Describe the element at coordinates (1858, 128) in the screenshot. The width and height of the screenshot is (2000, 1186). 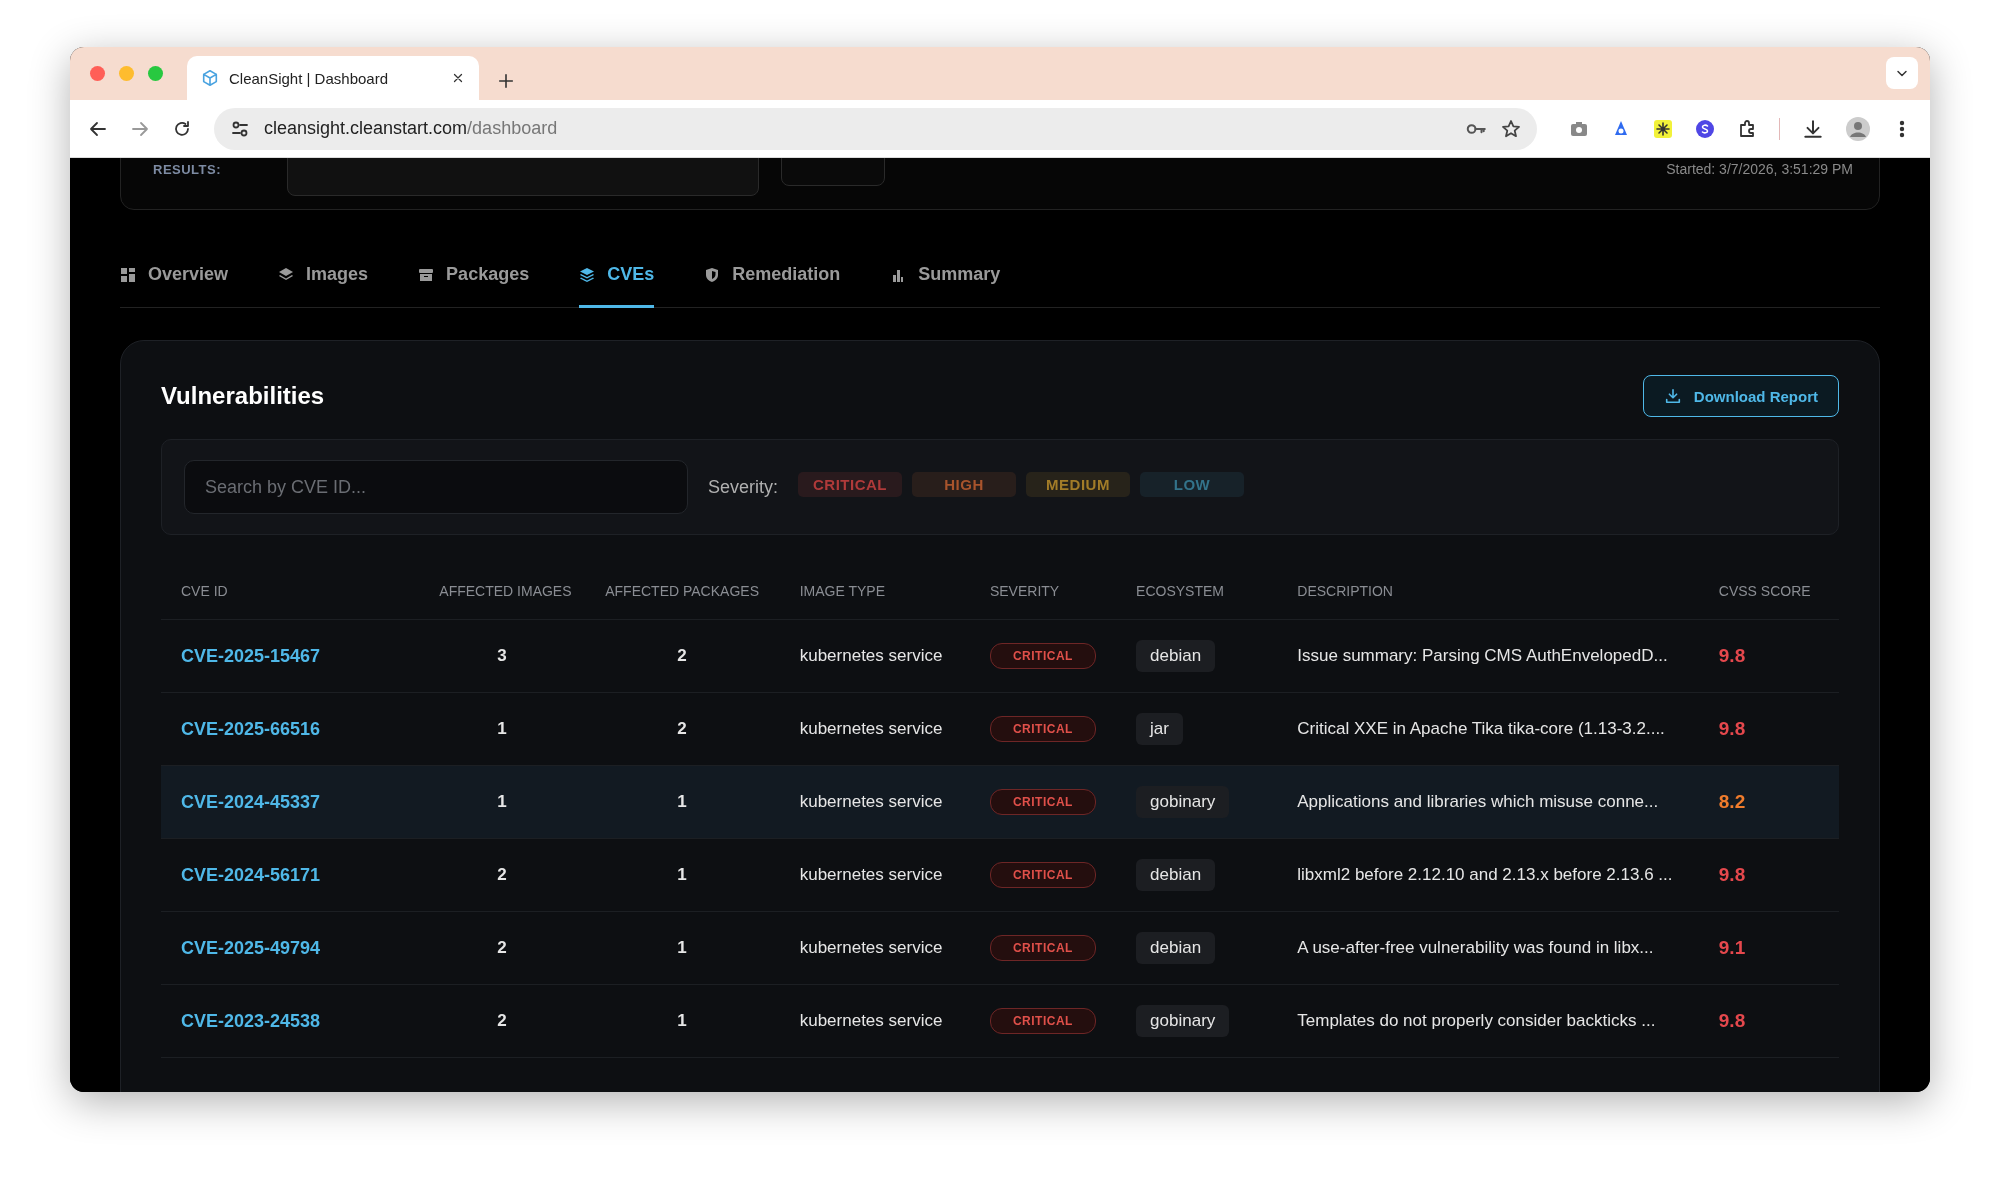
I see `avatar-icon` at that location.